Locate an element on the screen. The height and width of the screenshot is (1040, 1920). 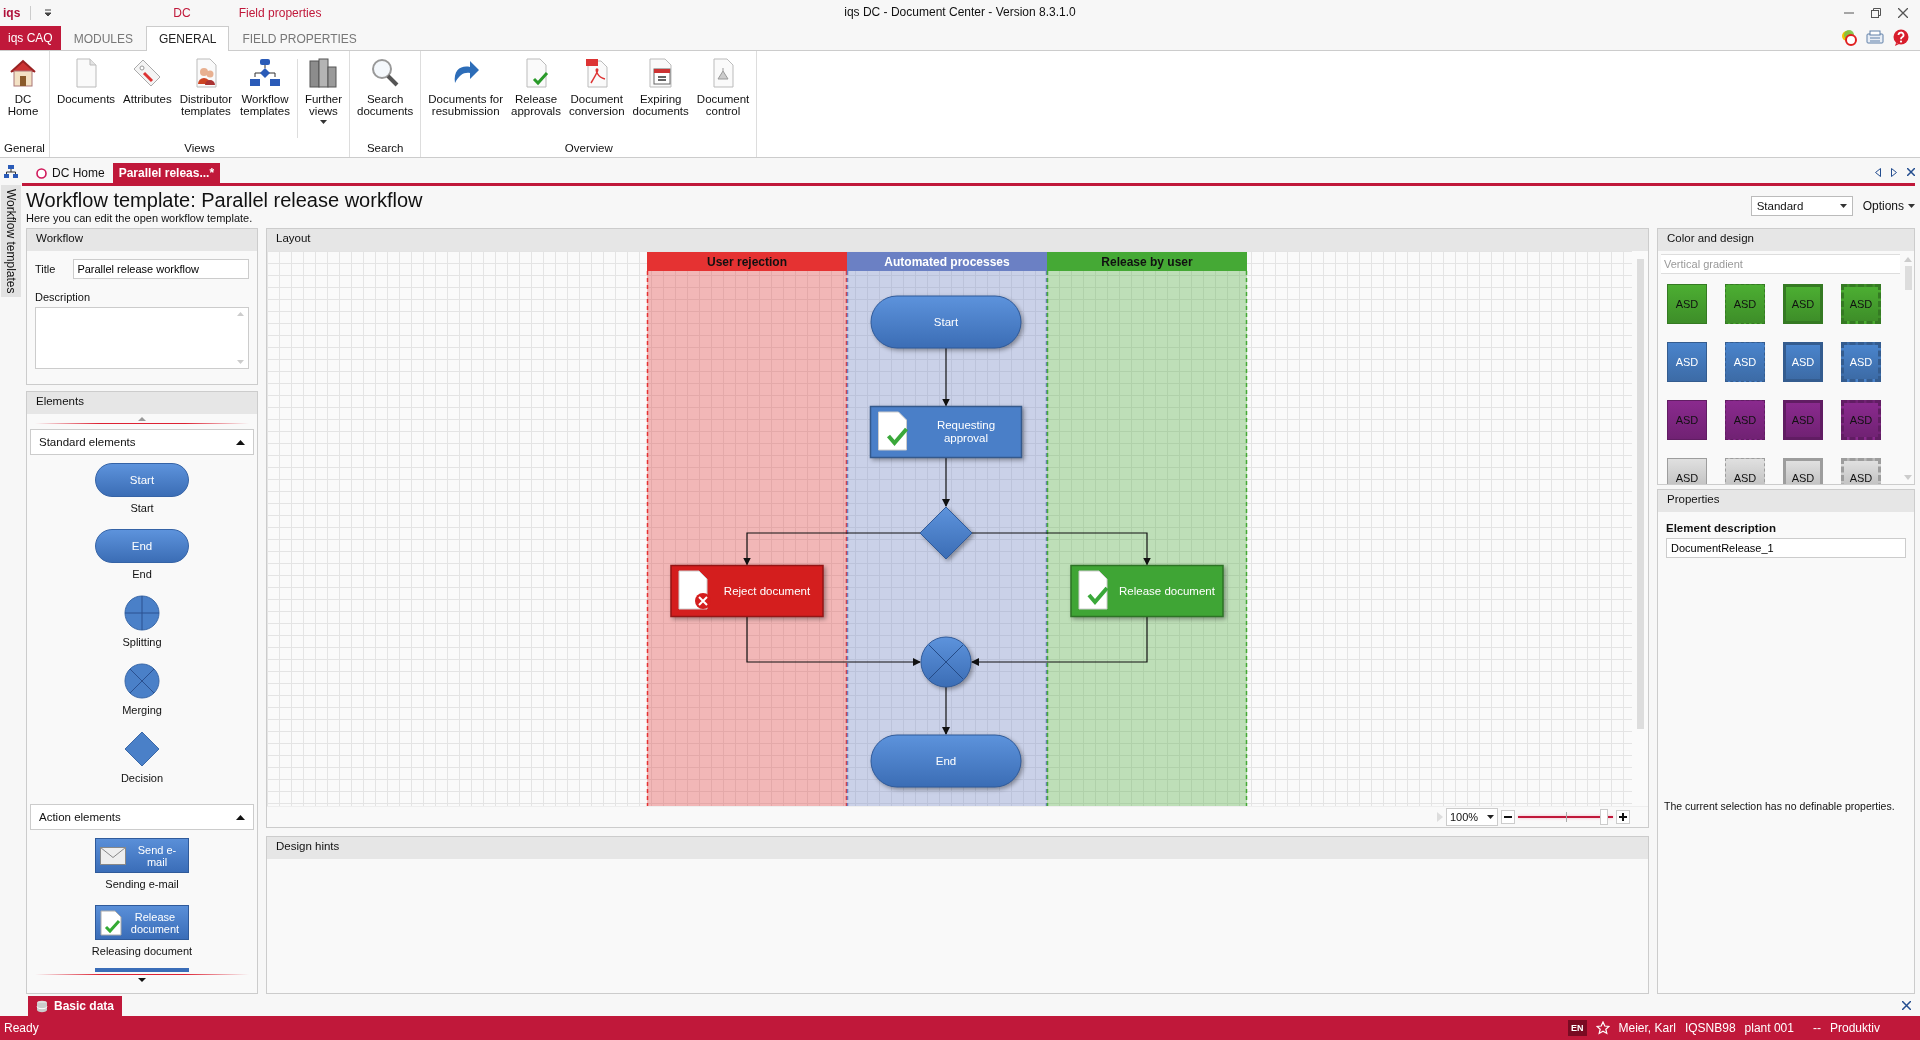
app-menu-button: iqs CAQ is located at coordinates (30, 38).